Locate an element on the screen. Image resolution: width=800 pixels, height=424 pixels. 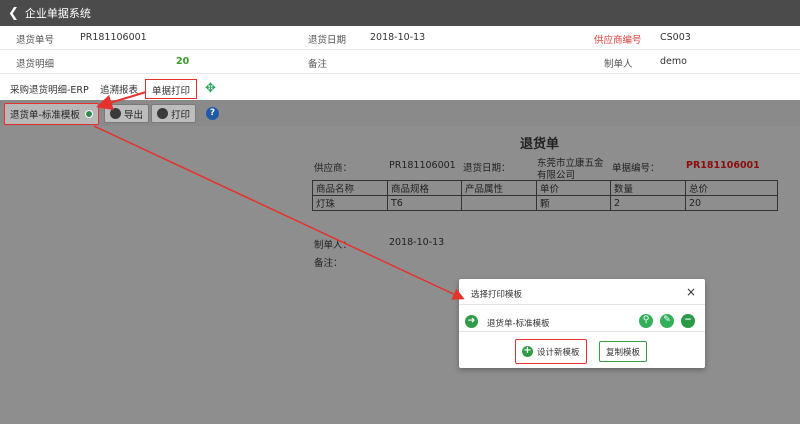
col-header: 商品名称 is located at coordinates (350, 188).